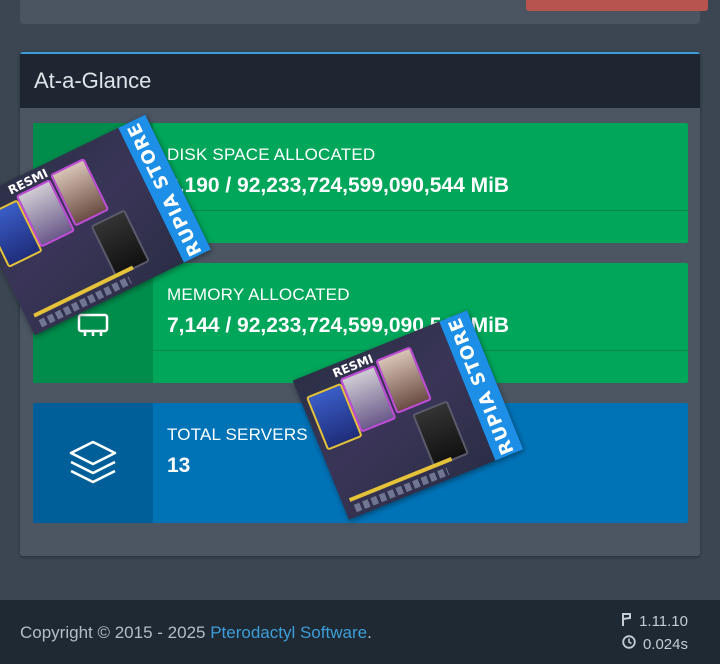 The width and height of the screenshot is (720, 664). I want to click on box-header: At-a-Glance, so click(360, 81).